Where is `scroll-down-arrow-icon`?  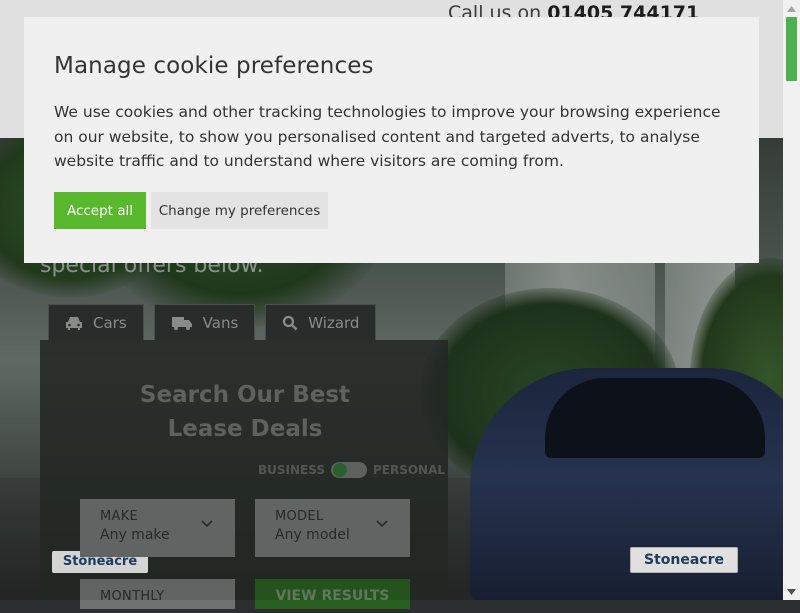
scroll-down-arrow-icon is located at coordinates (791, 591).